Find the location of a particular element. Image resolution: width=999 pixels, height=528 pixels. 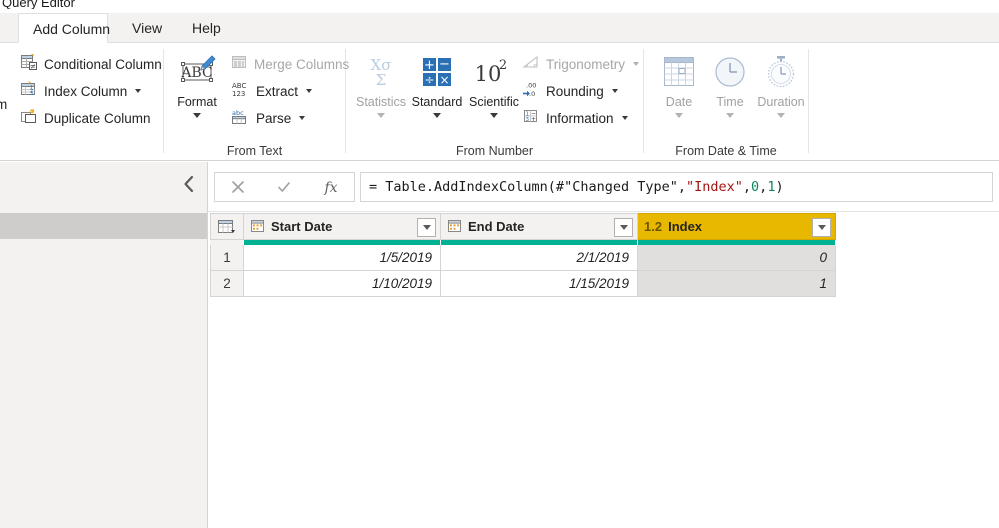

cancel-x-icon is located at coordinates (238, 187).